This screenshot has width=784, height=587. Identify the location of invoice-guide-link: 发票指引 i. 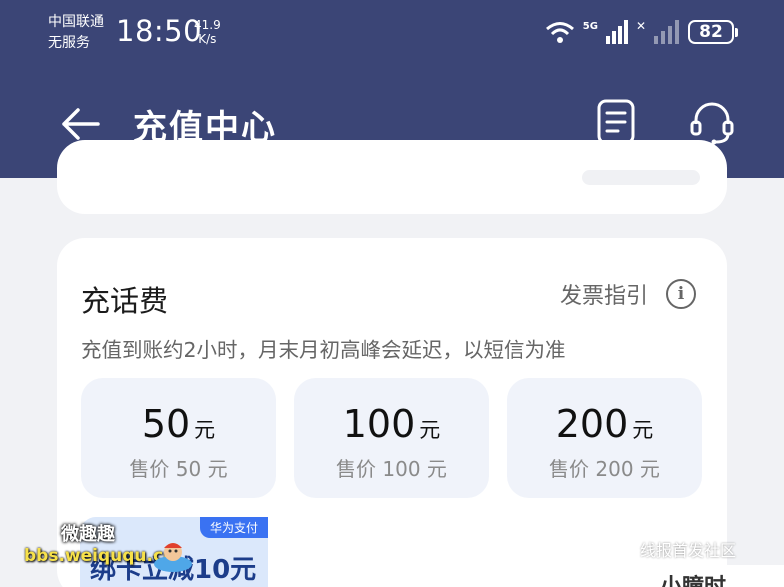
(628, 294).